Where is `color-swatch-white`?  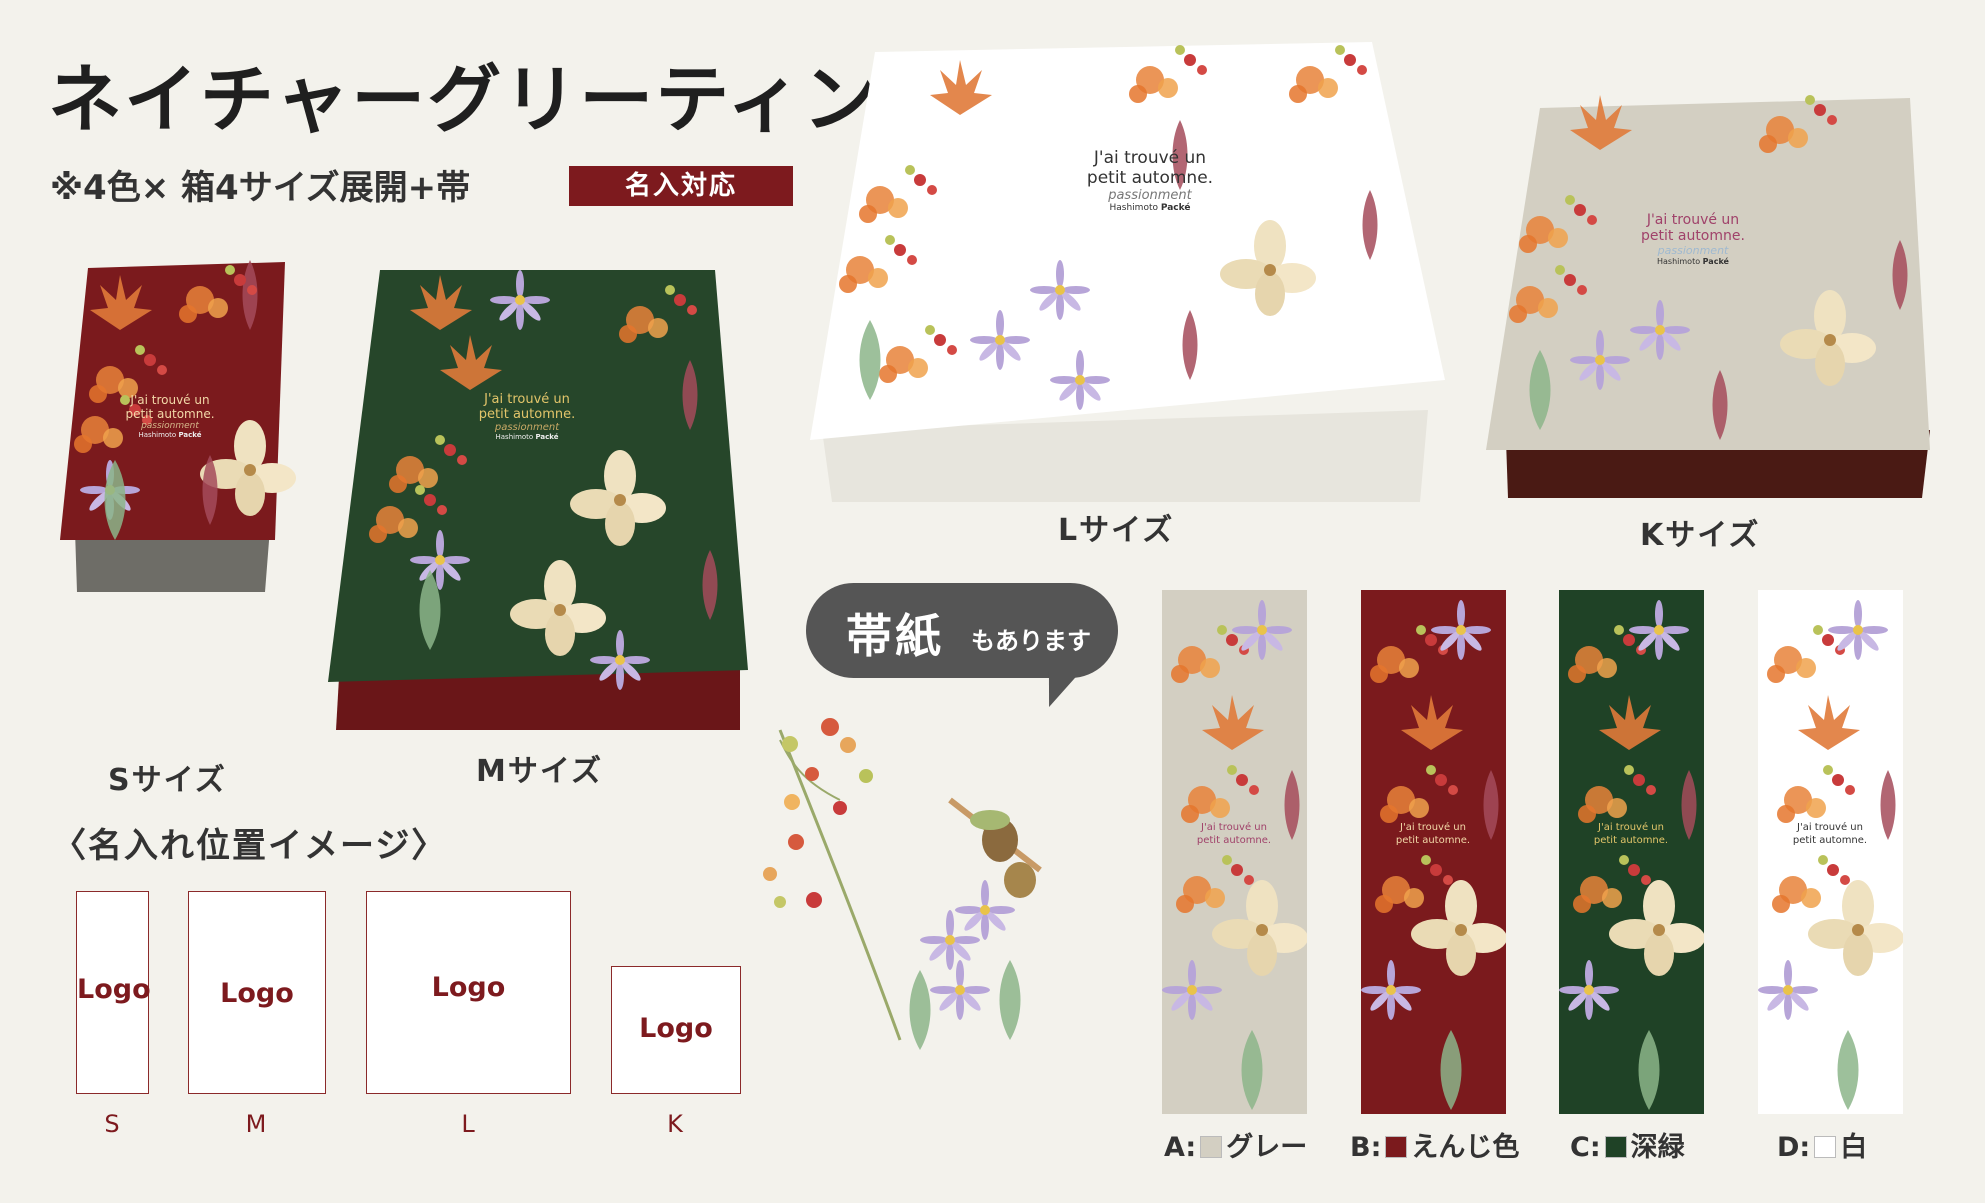 color-swatch-white is located at coordinates (1825, 1147).